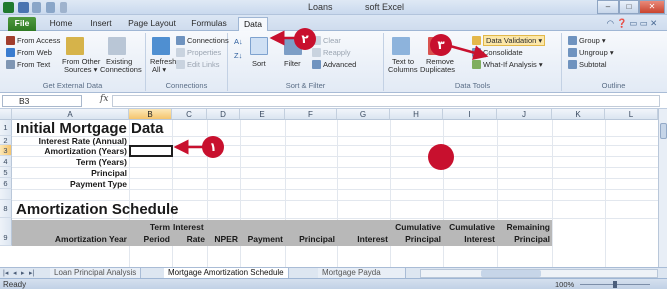  I want to click on save-icon, so click(23, 7).